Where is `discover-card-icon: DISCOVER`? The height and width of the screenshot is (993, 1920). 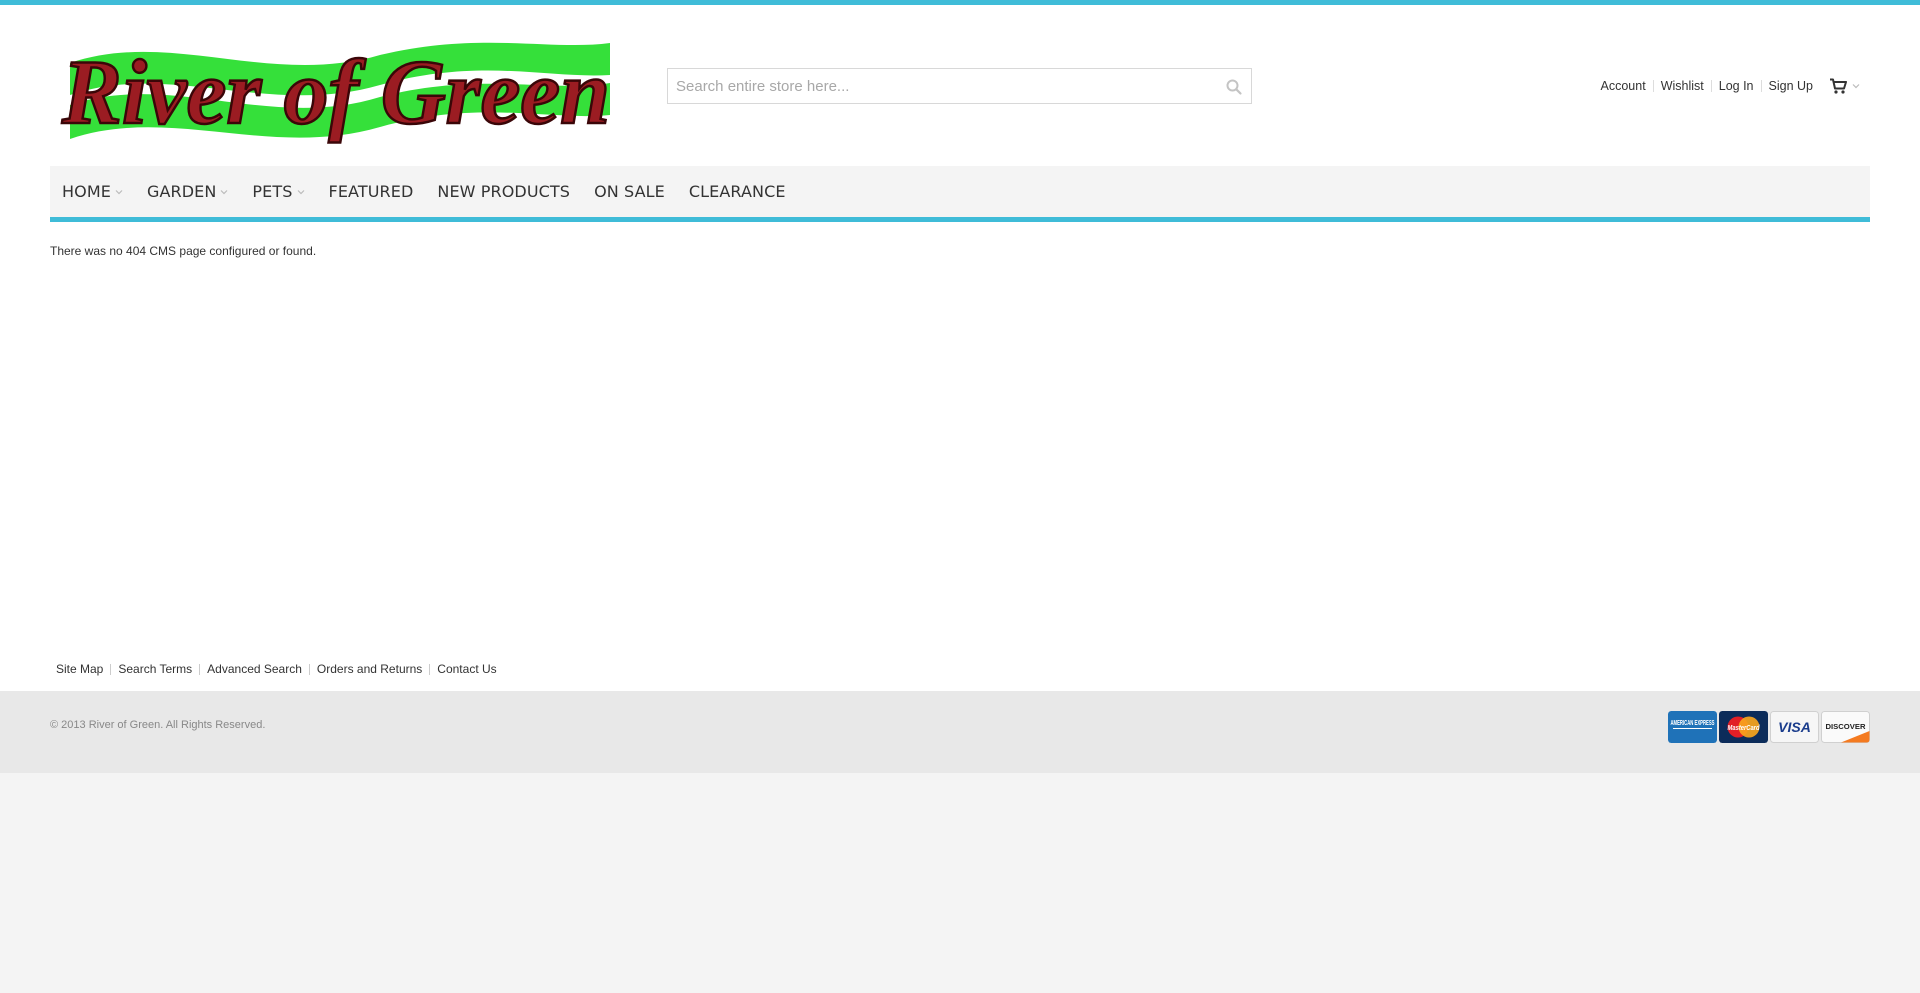
discover-card-icon: DISCOVER is located at coordinates (1845, 727).